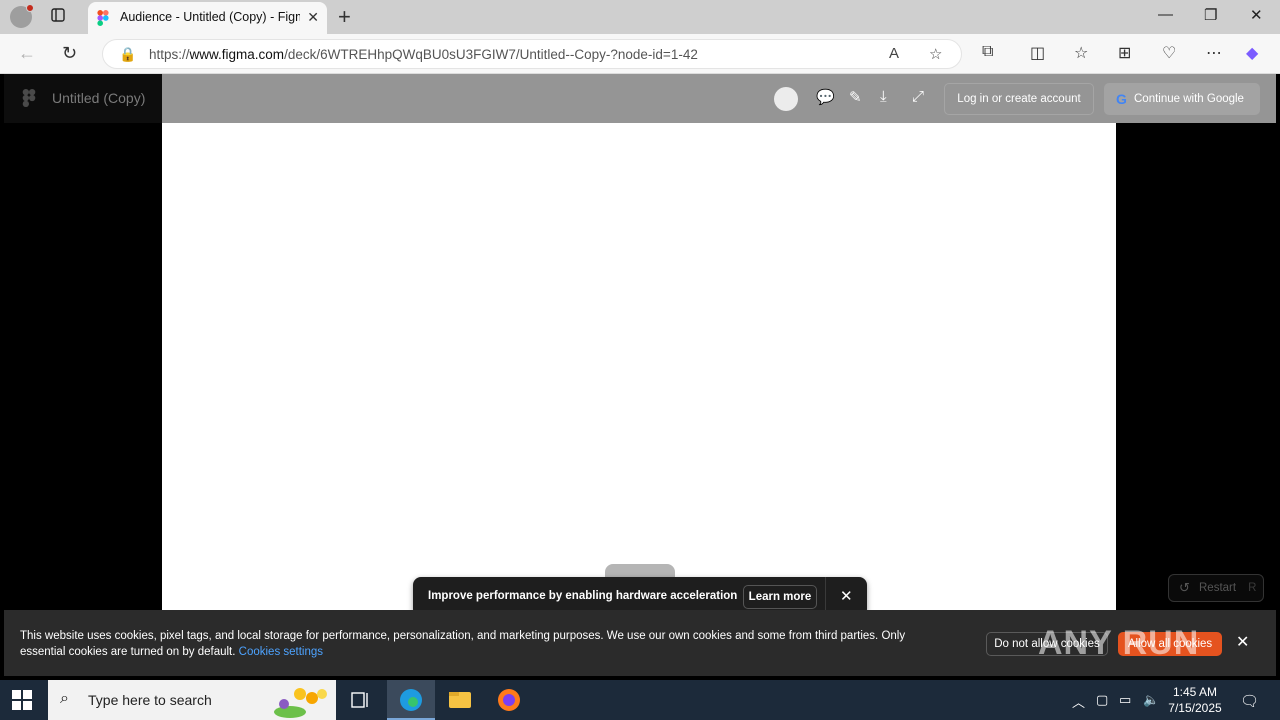 The height and width of the screenshot is (720, 1280). What do you see at coordinates (1047, 644) in the screenshot?
I see `deny-cookies-button: Do not allow cookies` at bounding box center [1047, 644].